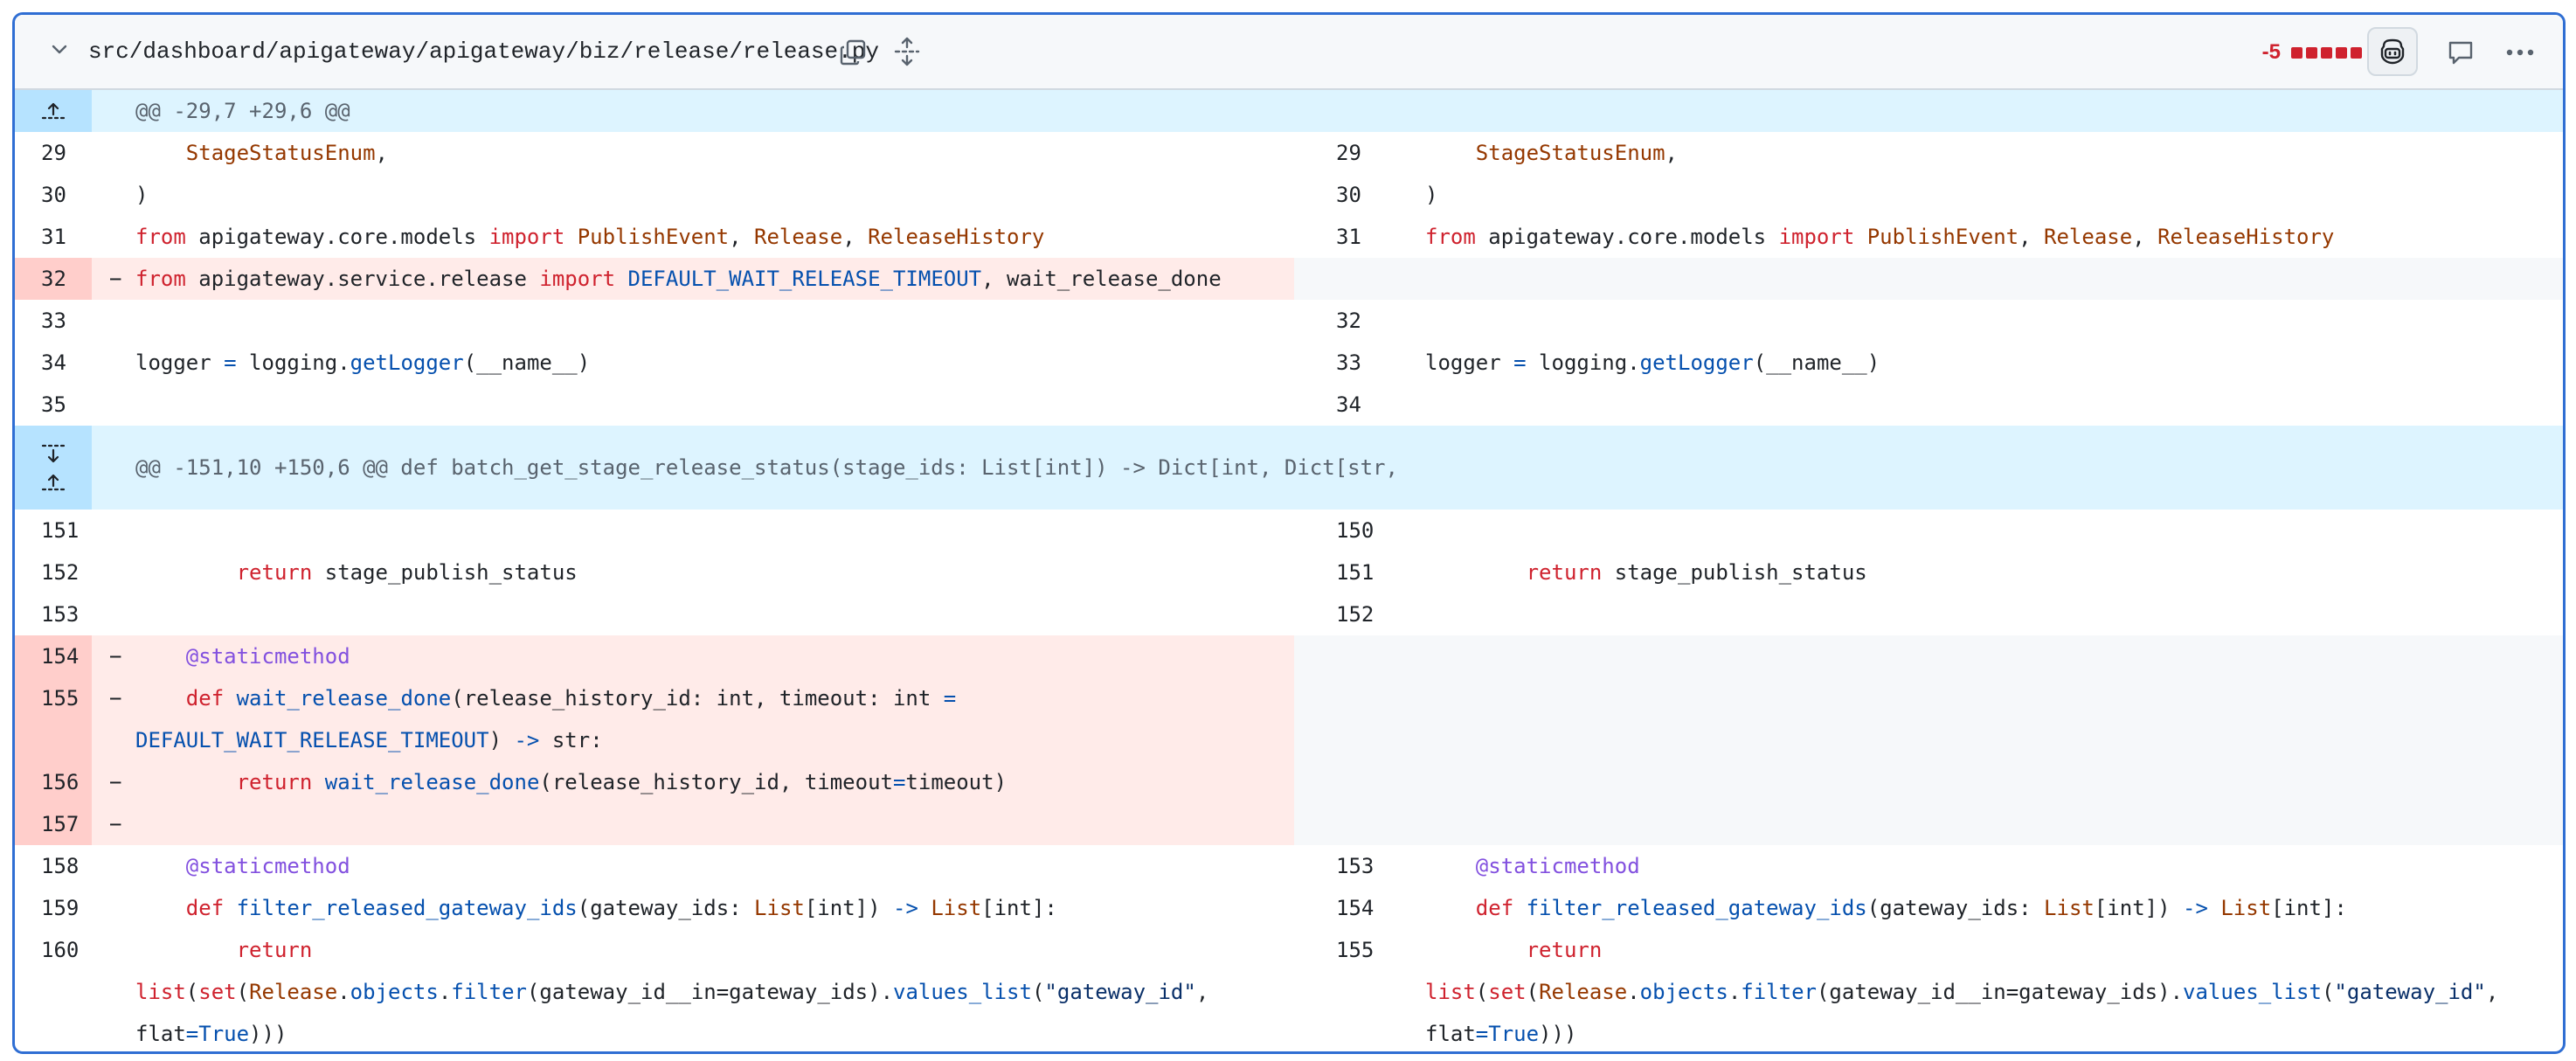 The width and height of the screenshot is (2576, 1061). What do you see at coordinates (1928, 153) in the screenshot?
I see `right-side: 29 StageStatusEnum,` at bounding box center [1928, 153].